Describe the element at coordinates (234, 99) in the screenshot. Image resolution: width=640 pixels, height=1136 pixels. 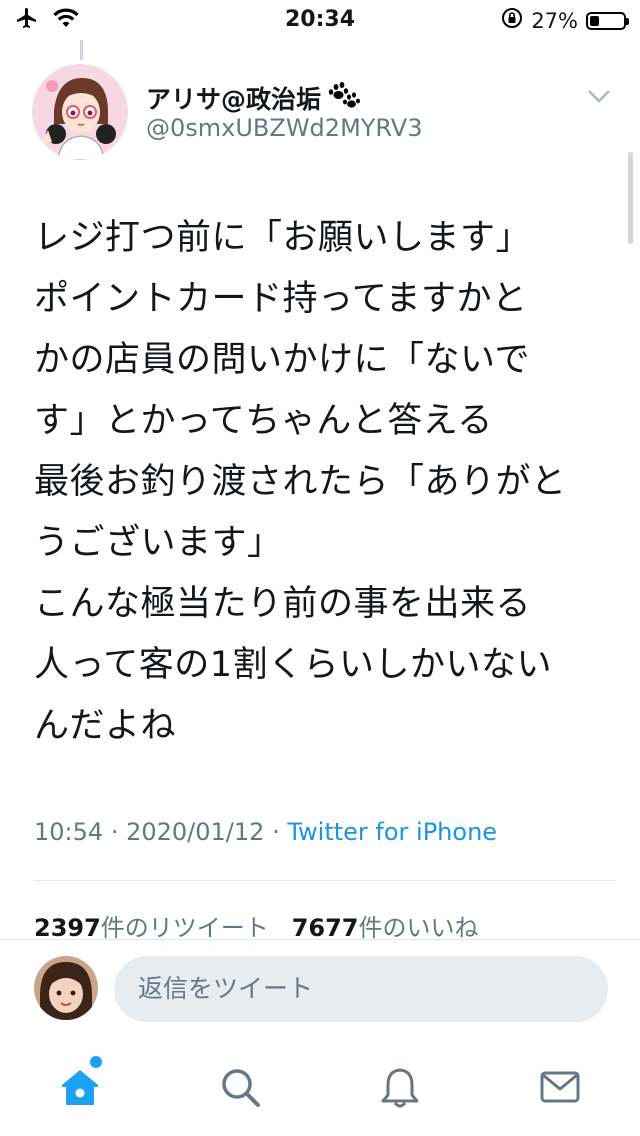
I see `author-name-text: アリサ@政治垢` at that location.